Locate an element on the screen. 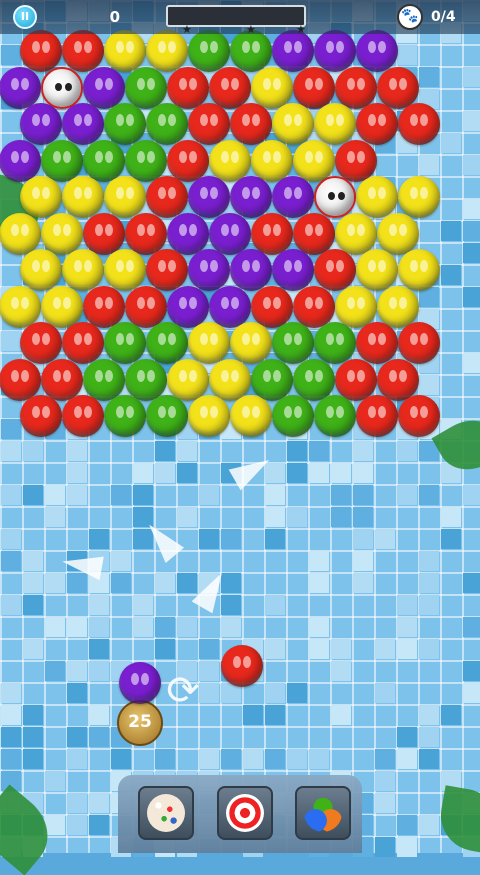 The image size is (480, 875). score: 0 is located at coordinates (114, 17).